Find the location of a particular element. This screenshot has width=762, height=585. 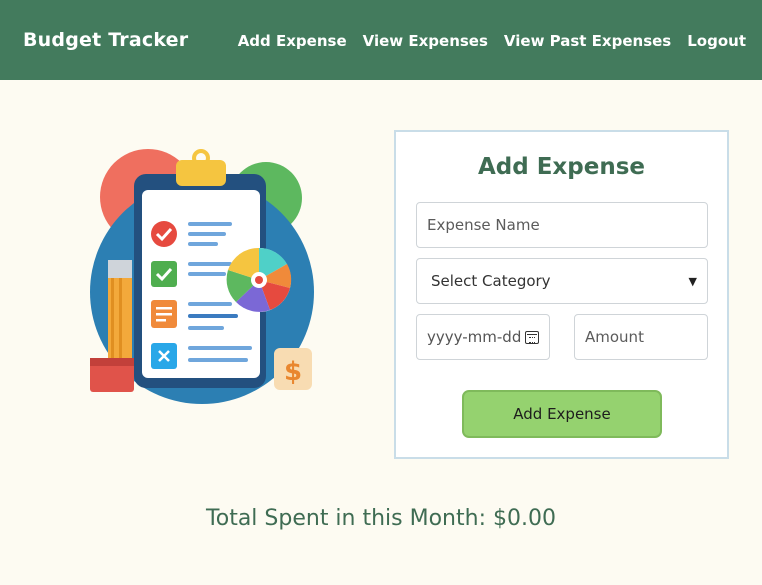

nav-add-expense: Add Expense is located at coordinates (292, 41).